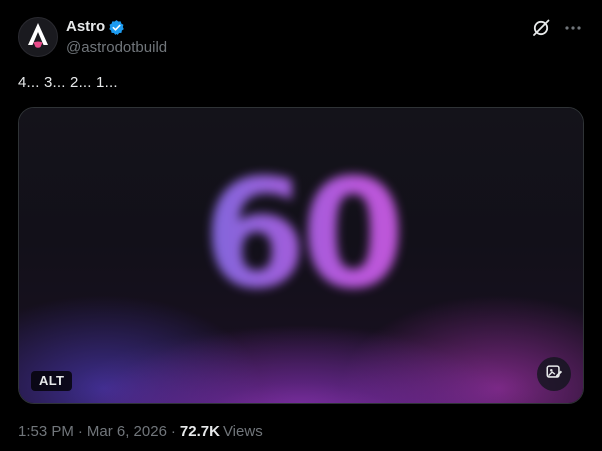 This screenshot has height=451, width=602. Describe the element at coordinates (116, 48) in the screenshot. I see `author-handle: @astrodotbuild` at that location.